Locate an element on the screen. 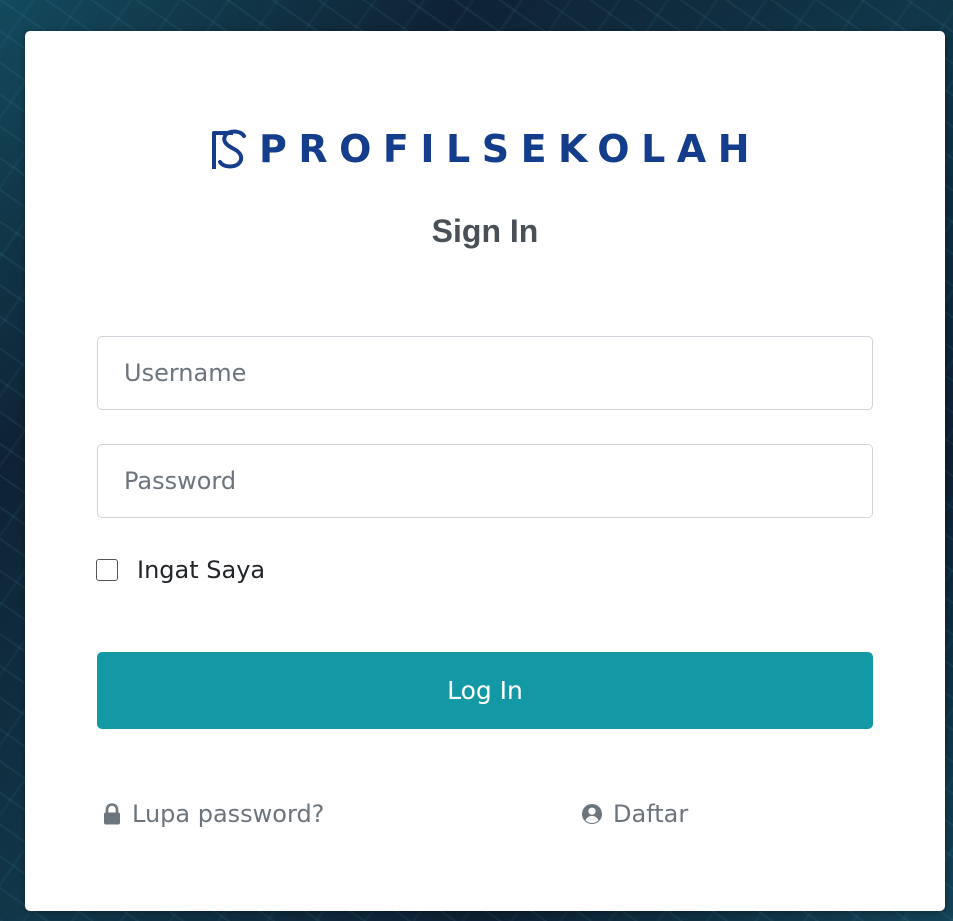 This screenshot has width=953, height=921. brand-header: PROFILSEKOLAH is located at coordinates (485, 149).